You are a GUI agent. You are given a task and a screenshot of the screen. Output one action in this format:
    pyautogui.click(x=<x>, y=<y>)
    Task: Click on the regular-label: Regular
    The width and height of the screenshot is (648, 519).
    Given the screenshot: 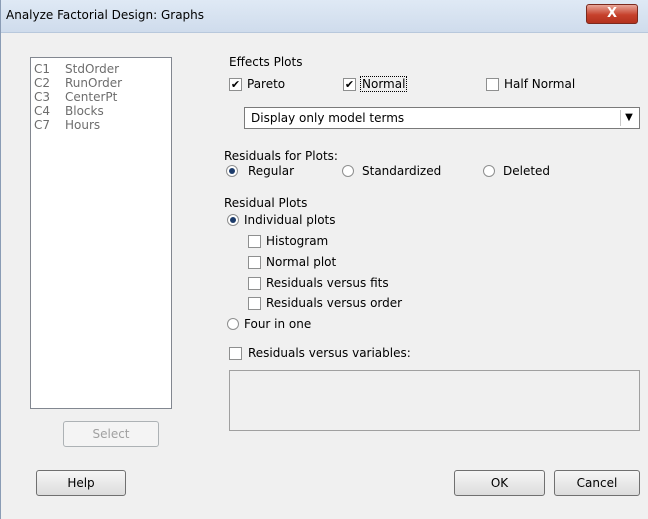 What is the action you would take?
    pyautogui.click(x=271, y=171)
    